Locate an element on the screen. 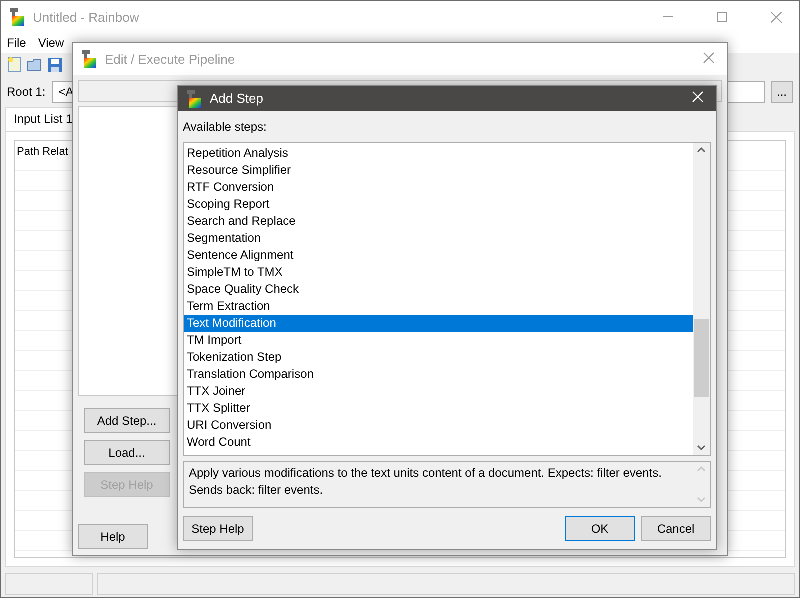  menu-item: View is located at coordinates (51, 43).